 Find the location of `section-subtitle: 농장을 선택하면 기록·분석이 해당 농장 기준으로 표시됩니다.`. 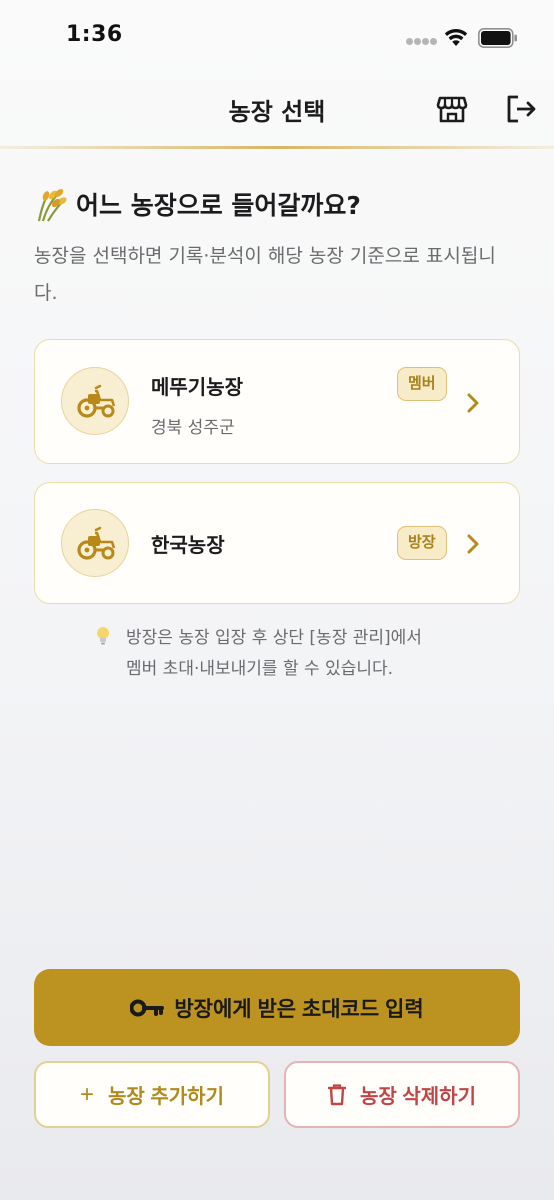

section-subtitle: 농장을 선택하면 기록·분석이 해당 농장 기준으로 표시됩니다. is located at coordinates (265, 274).